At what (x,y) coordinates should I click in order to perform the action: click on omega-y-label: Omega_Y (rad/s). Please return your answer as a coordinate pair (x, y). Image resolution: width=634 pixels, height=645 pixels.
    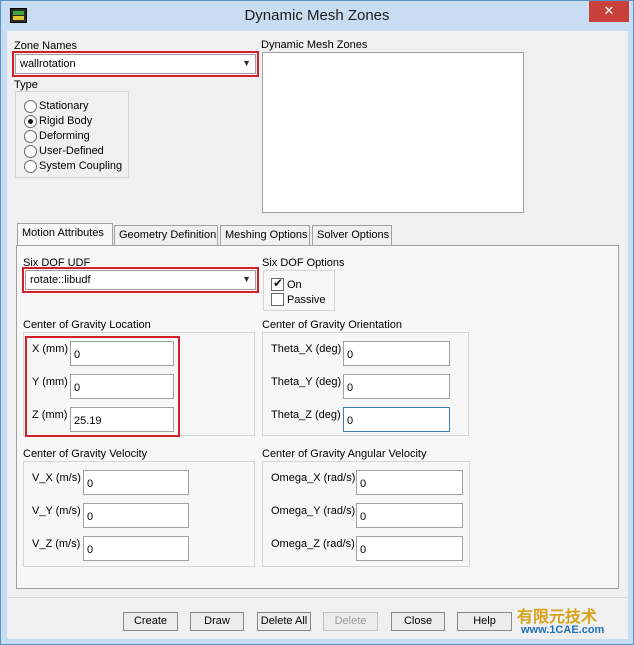
    Looking at the image, I should click on (313, 511).